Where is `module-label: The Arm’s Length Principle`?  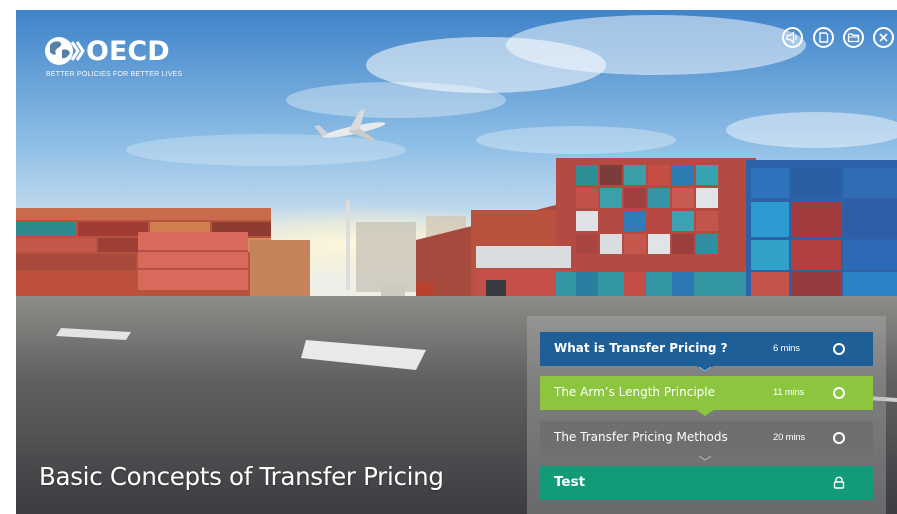 module-label: The Arm’s Length Principle is located at coordinates (635, 392).